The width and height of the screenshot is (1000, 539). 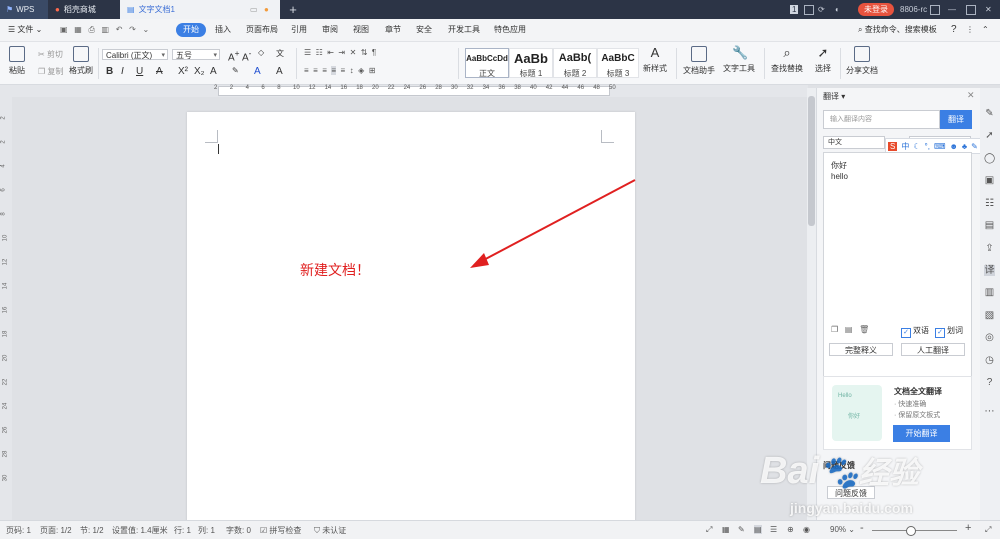 I want to click on fullscreen-icon: ⤢, so click(x=988, y=530).